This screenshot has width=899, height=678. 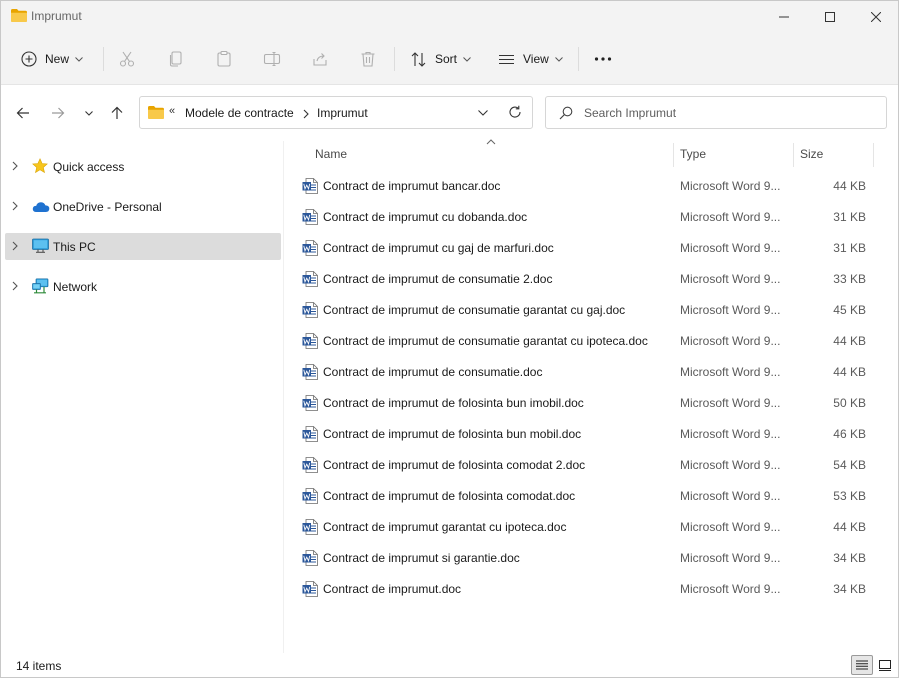 What do you see at coordinates (331, 158) in the screenshot?
I see `column-header-name: Name` at bounding box center [331, 158].